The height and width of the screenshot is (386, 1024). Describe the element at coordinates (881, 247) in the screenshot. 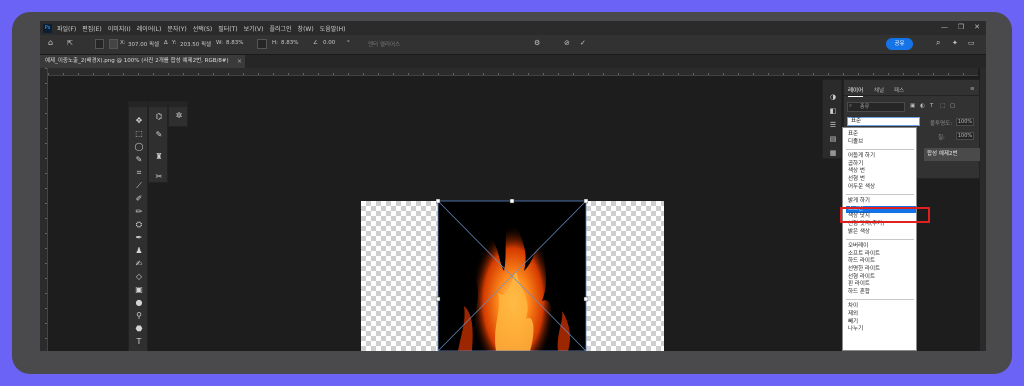

I see `blend-mode-option: 오버레이` at that location.